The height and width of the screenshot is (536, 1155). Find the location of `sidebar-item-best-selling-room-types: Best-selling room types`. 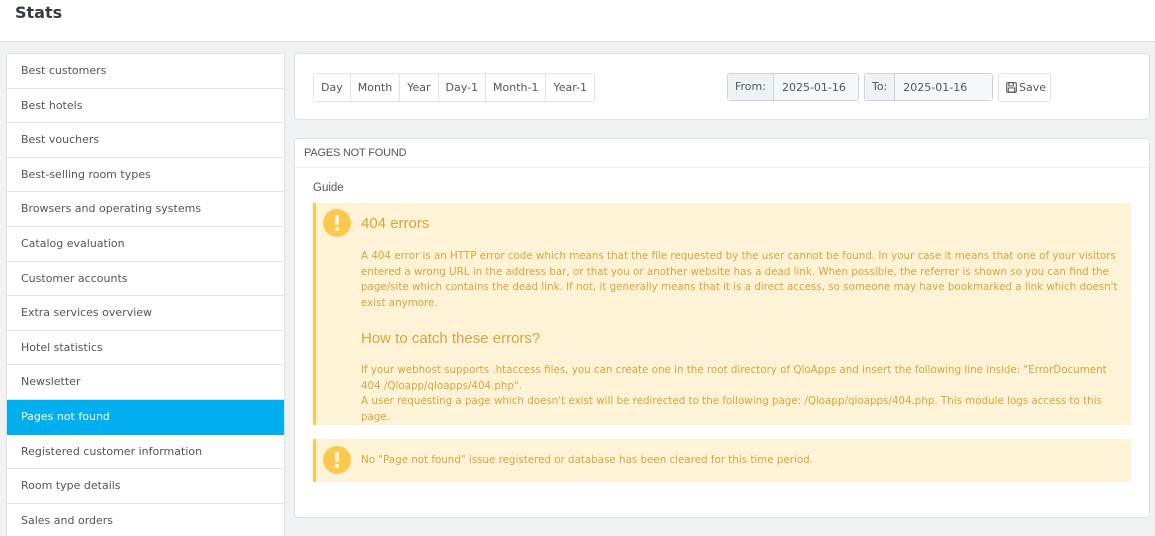

sidebar-item-best-selling-room-types: Best-selling room types is located at coordinates (145, 175).